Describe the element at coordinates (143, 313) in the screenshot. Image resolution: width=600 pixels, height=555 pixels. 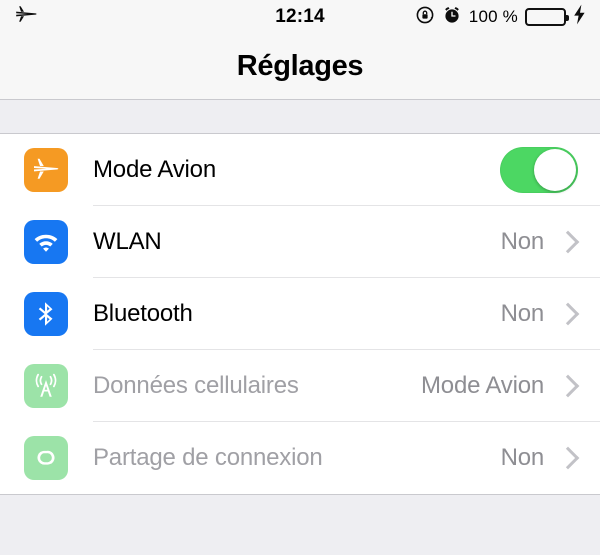
I see `settings-row-label: Bluetooth` at that location.